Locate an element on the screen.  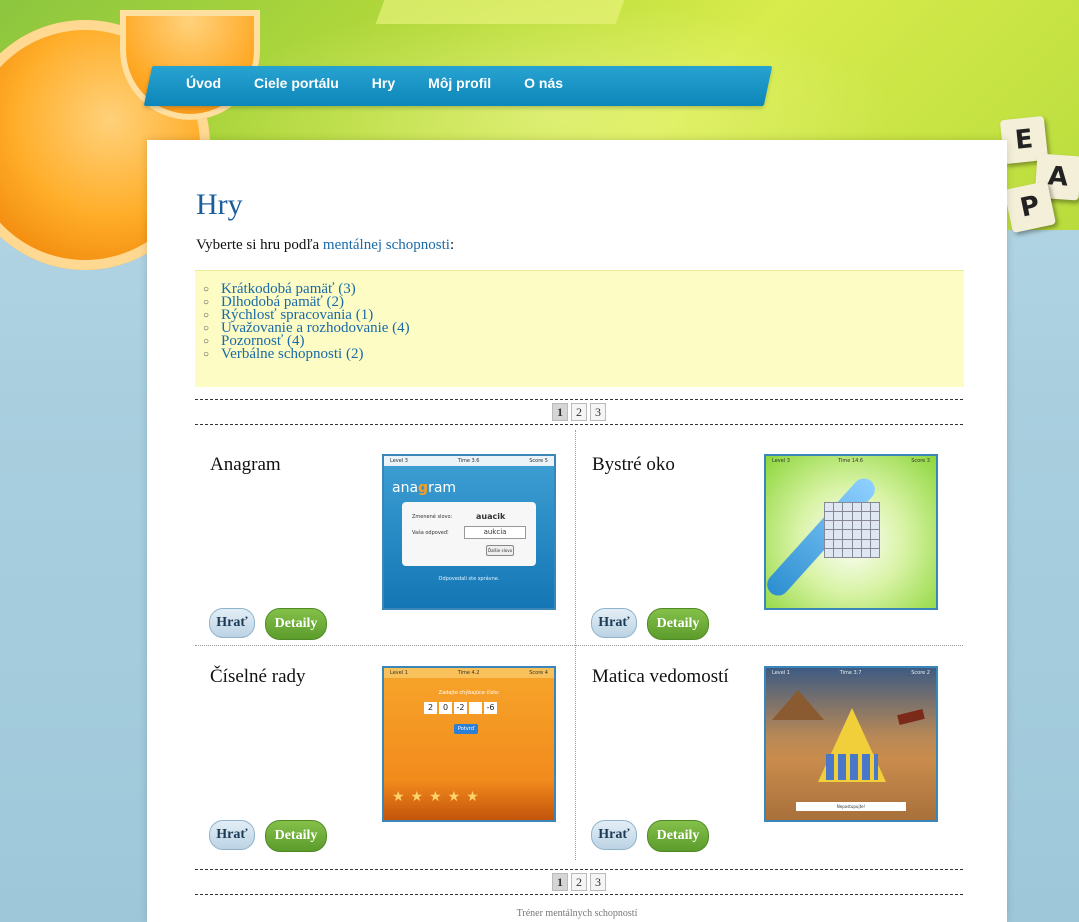
game-title: Číselné rady is located at coordinates (258, 677).